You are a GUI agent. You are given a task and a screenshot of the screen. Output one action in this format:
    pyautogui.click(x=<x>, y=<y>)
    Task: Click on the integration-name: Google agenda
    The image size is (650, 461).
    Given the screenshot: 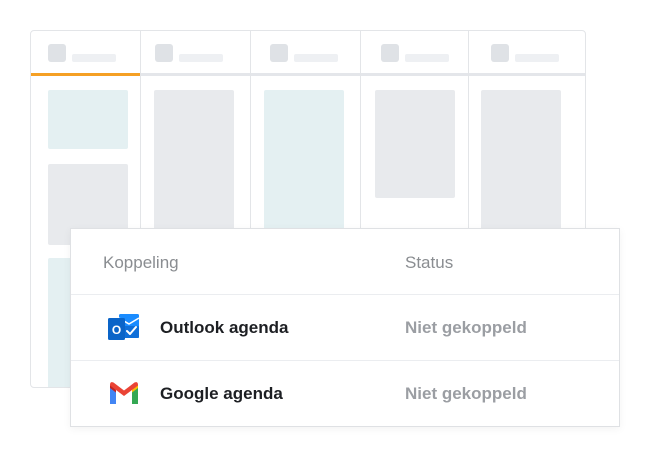 What is the action you would take?
    pyautogui.click(x=221, y=393)
    